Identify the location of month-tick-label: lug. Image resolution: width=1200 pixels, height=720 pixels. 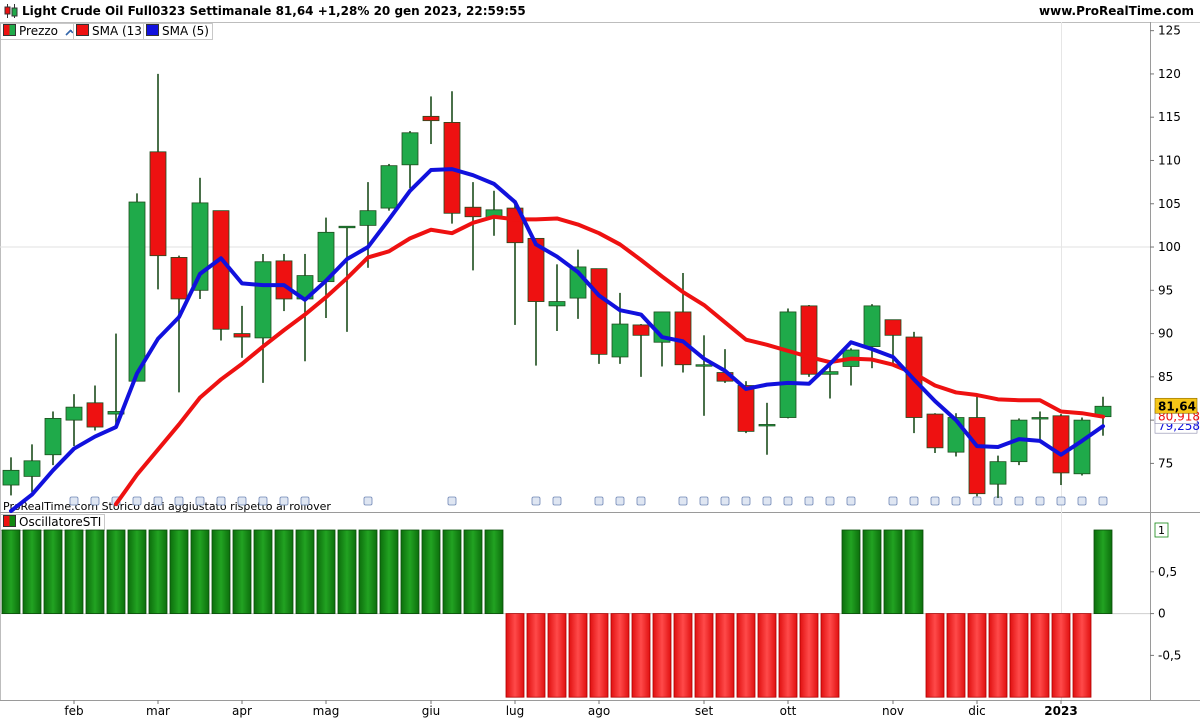
(515, 711).